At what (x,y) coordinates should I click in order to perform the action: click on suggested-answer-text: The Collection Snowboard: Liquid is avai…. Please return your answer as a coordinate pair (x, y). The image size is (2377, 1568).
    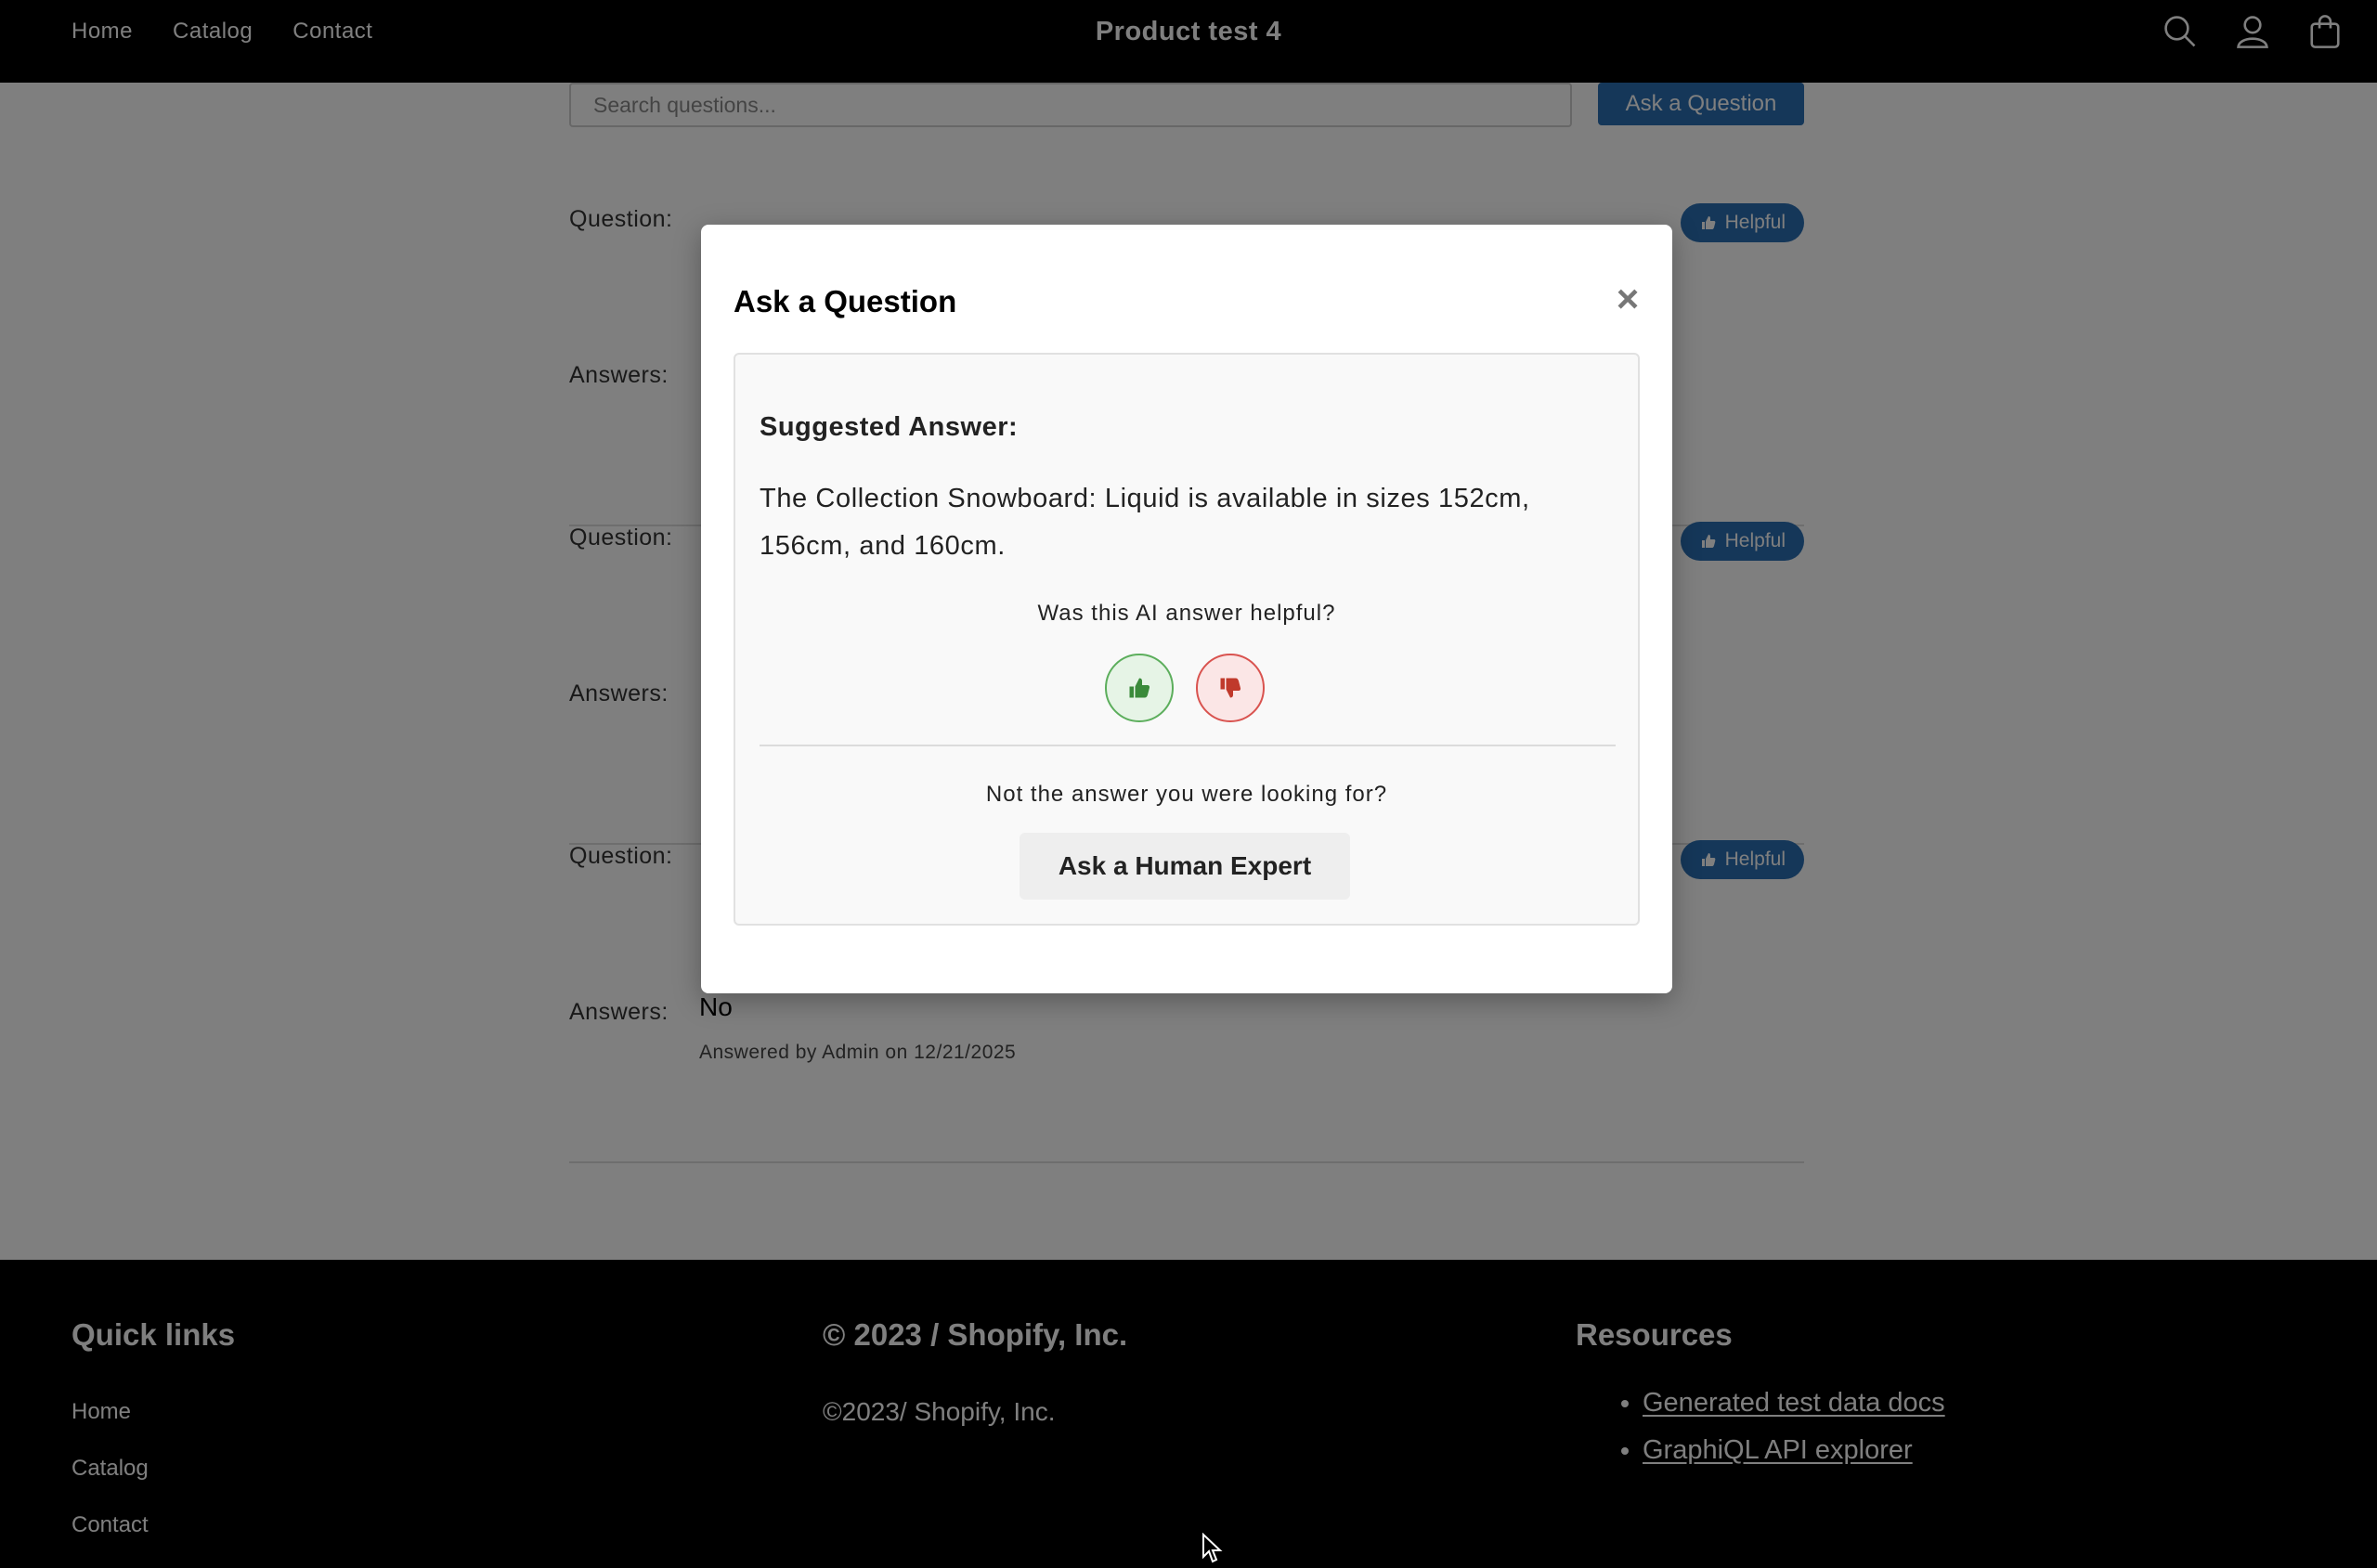
    Looking at the image, I should click on (1145, 522).